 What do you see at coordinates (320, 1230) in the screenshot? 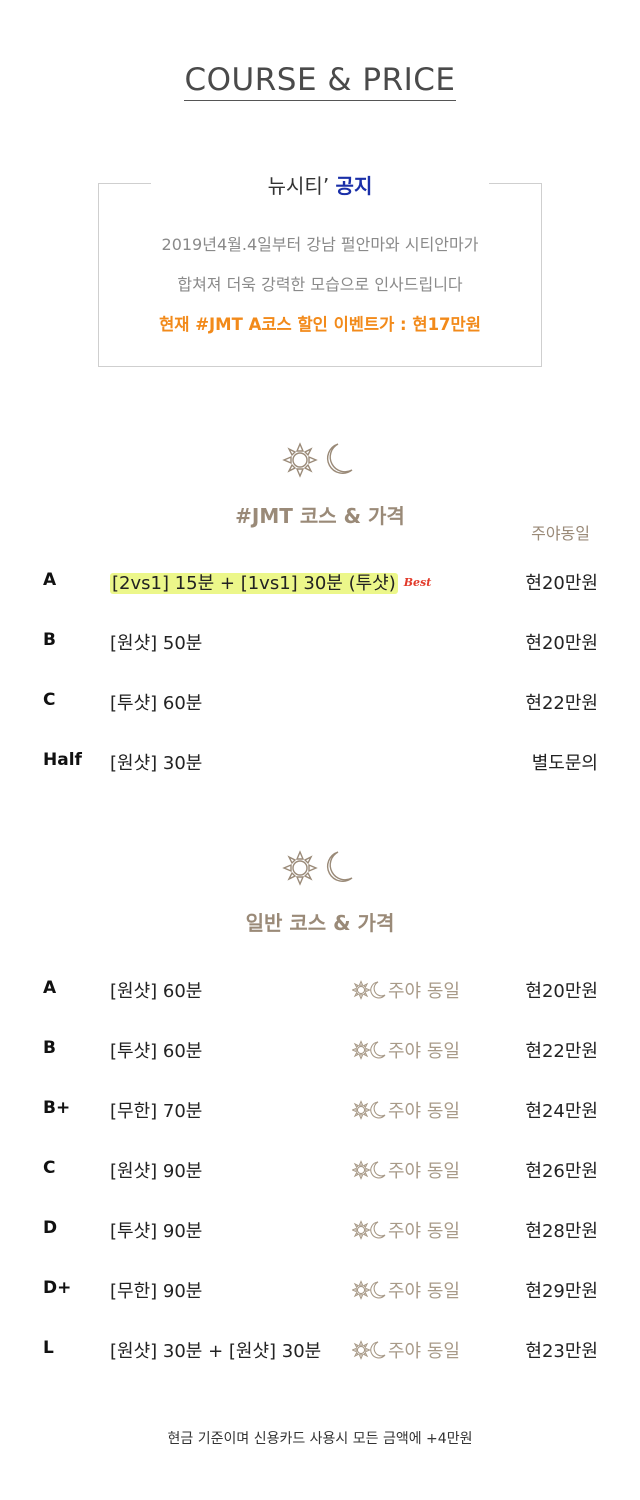
I see `general-row-d: D [투샷] 90분 주야 동일 현28만원` at bounding box center [320, 1230].